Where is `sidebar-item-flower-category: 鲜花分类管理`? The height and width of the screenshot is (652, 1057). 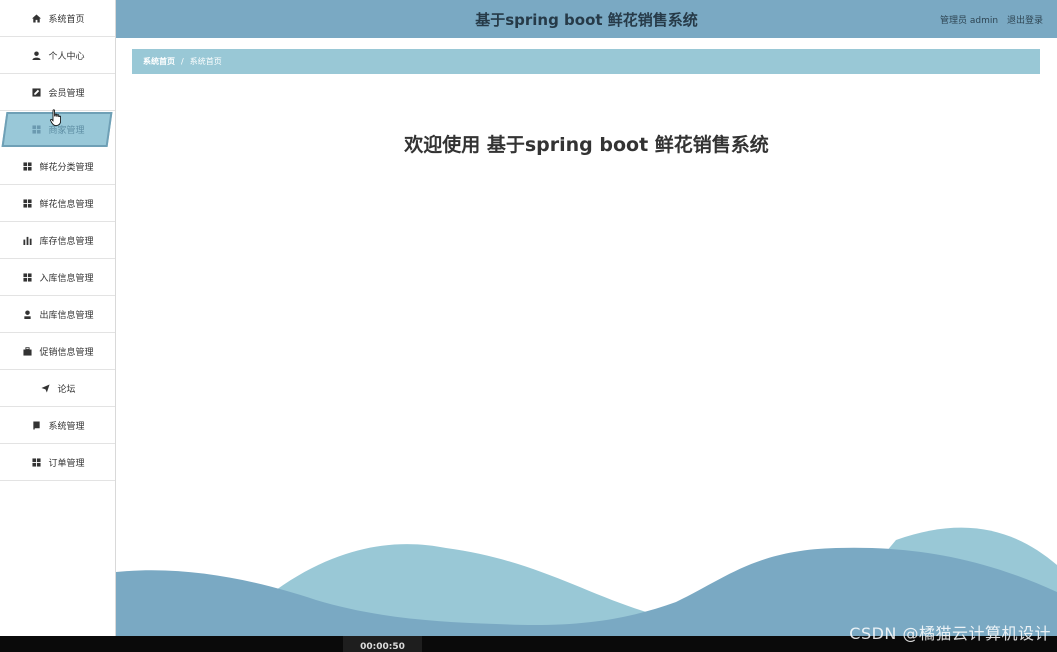
sidebar-item-flower-category: 鲜花分类管理 is located at coordinates (57, 166).